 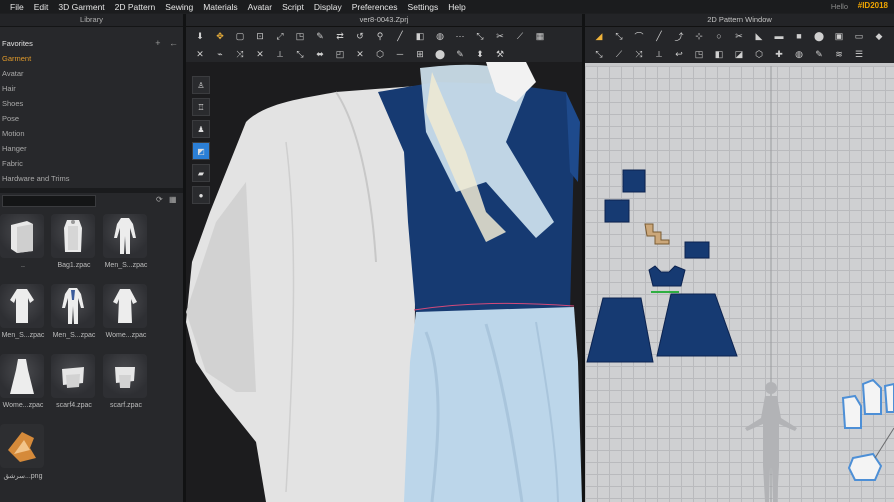 What do you see at coordinates (91, 88) in the screenshot?
I see `tree-item-hair: Hair` at bounding box center [91, 88].